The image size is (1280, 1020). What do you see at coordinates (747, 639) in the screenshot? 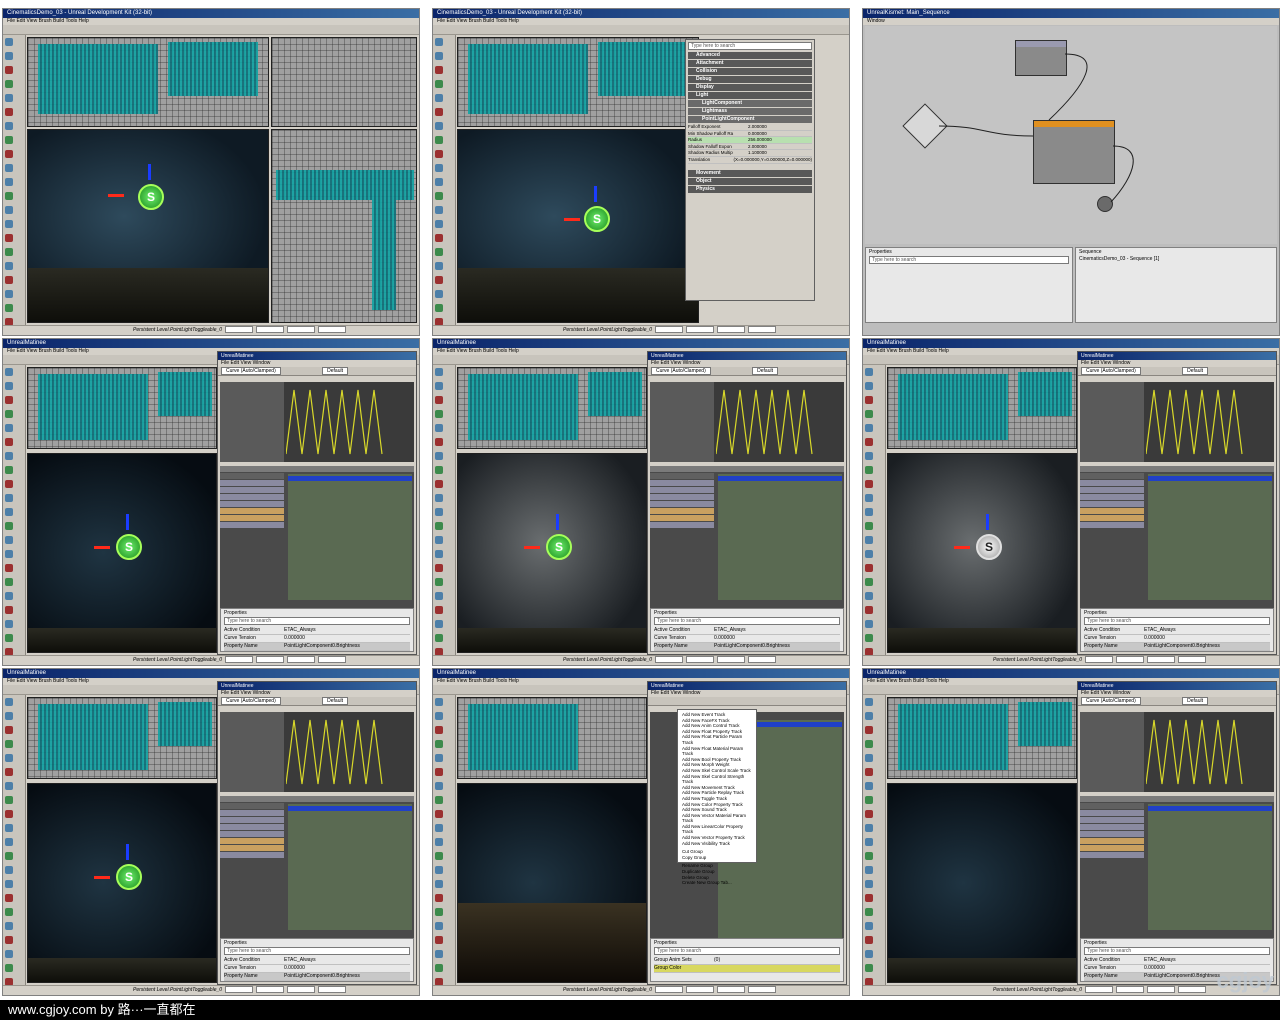
I see `prop-row: Curve Tension 0.000000` at bounding box center [747, 639].